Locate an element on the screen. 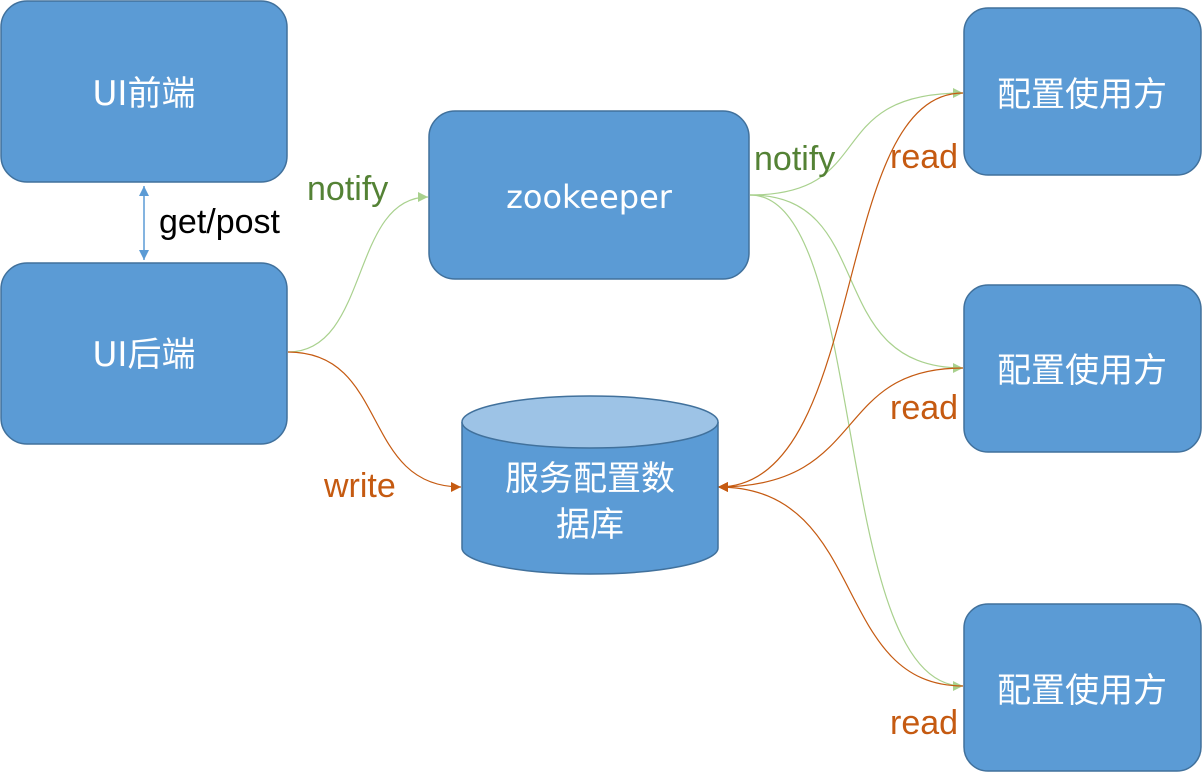 The image size is (1203, 774). notify-zookeeper-to-consumer-2-connector is located at coordinates (856, 283).